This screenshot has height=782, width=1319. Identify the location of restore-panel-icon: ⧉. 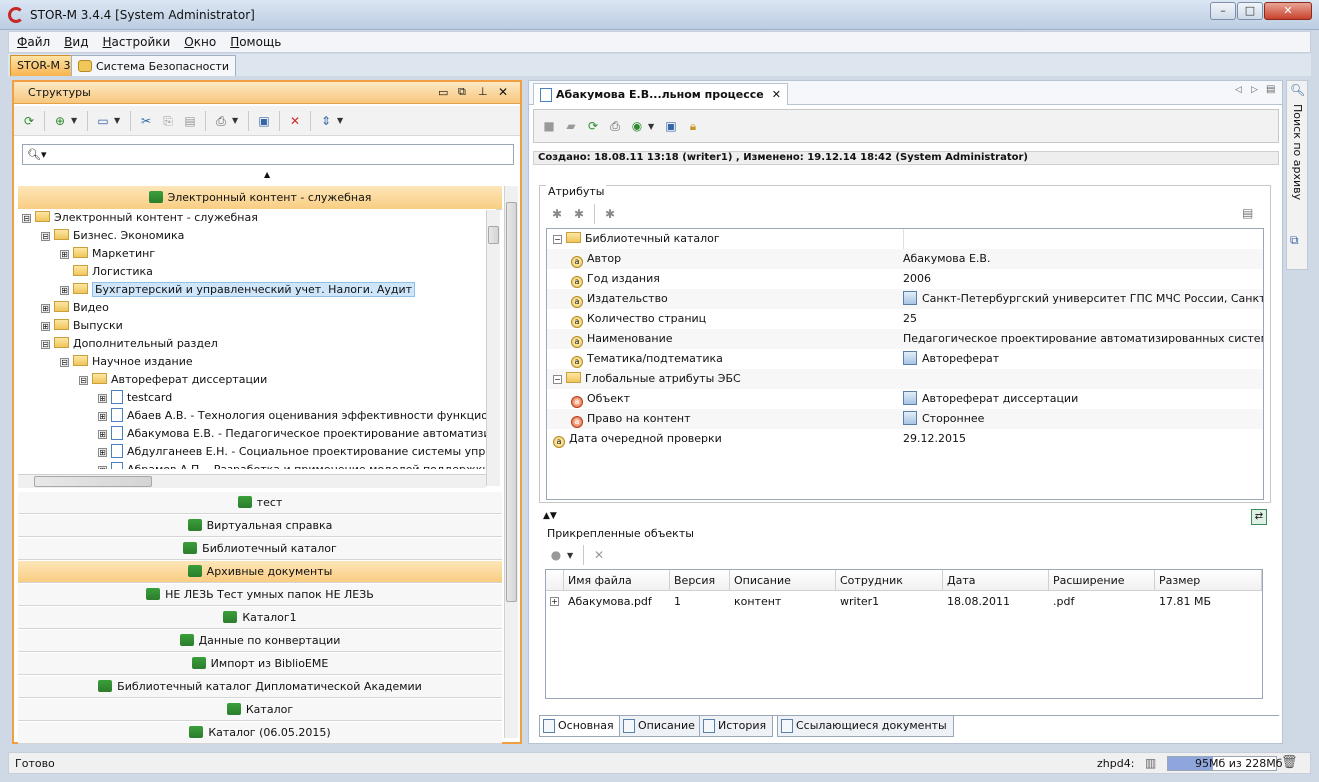
(462, 92).